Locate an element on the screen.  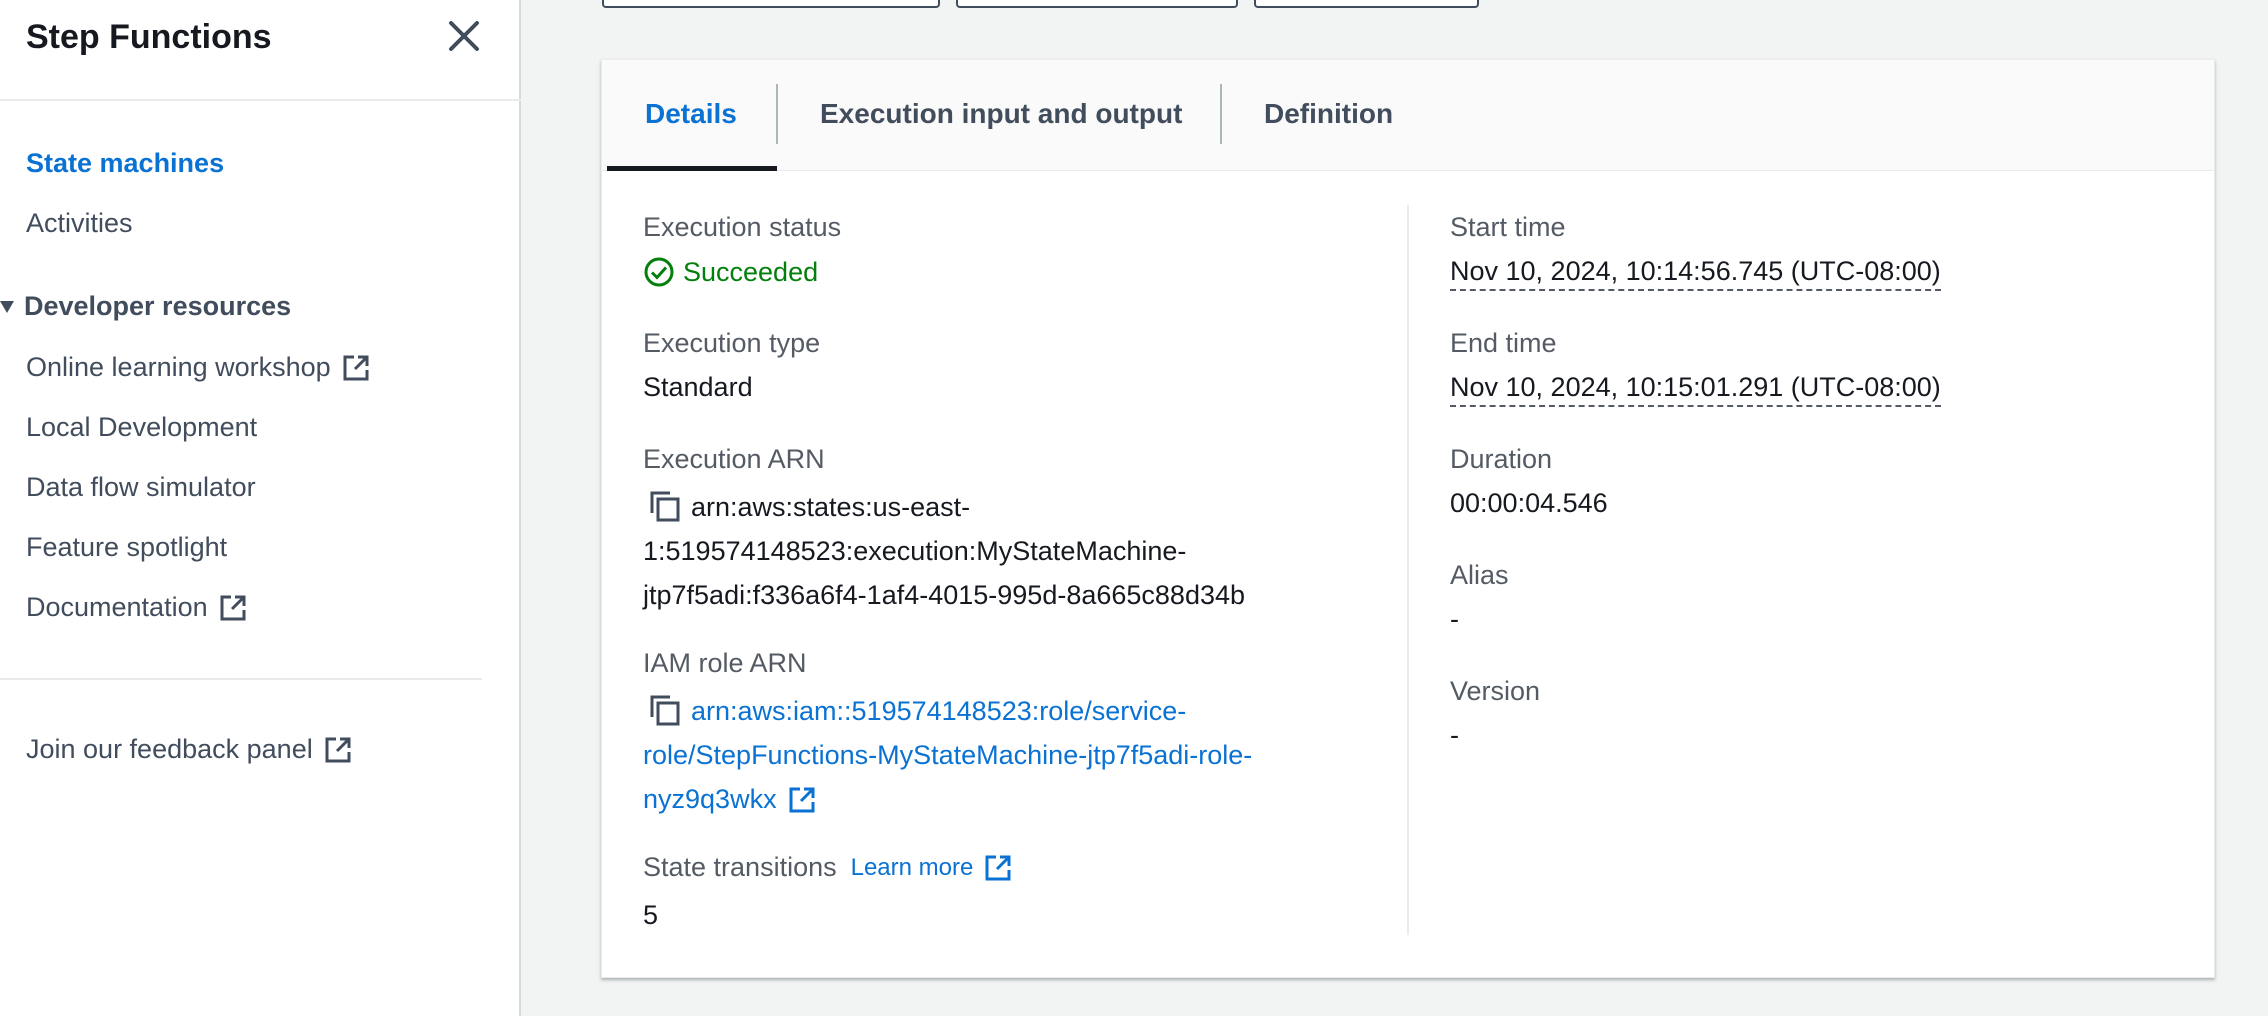
alias-label: Alias is located at coordinates (1479, 575).